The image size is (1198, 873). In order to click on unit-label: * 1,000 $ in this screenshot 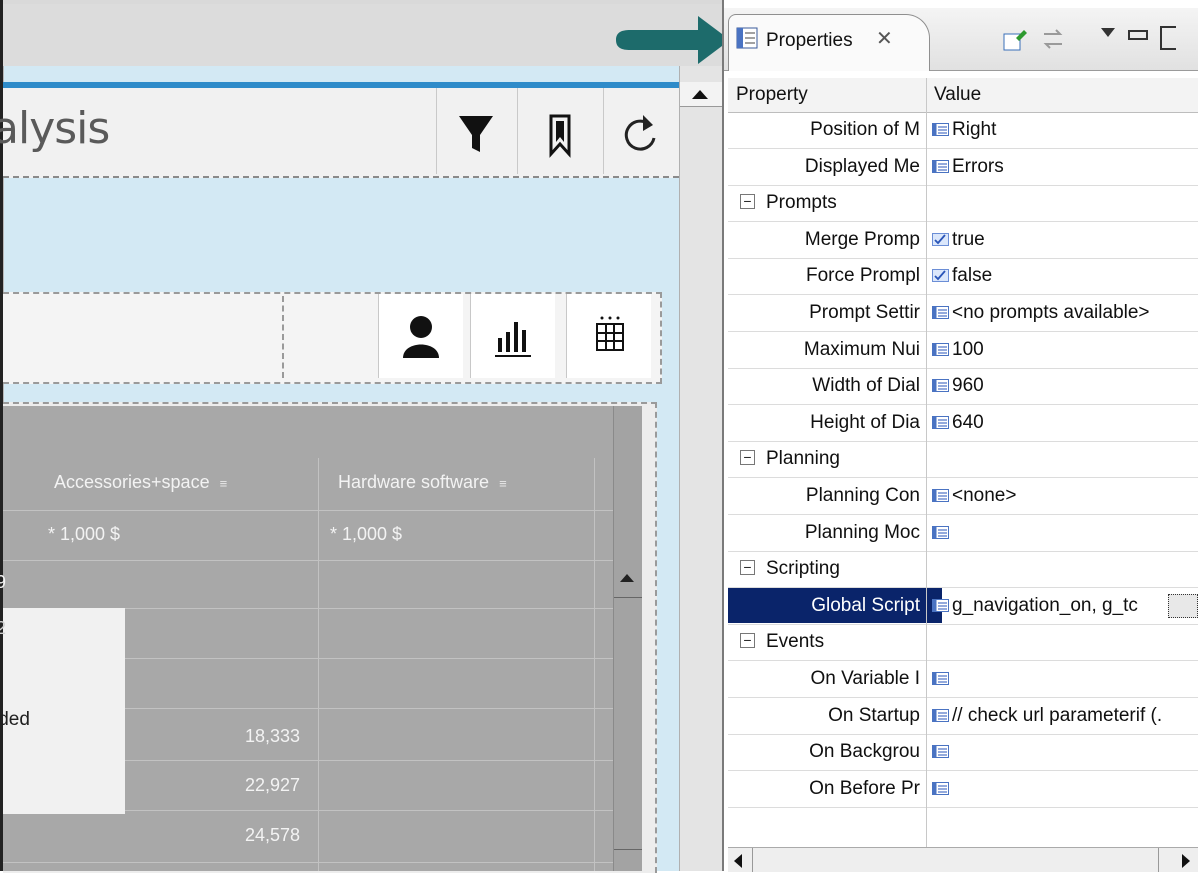, I will do `click(84, 534)`.